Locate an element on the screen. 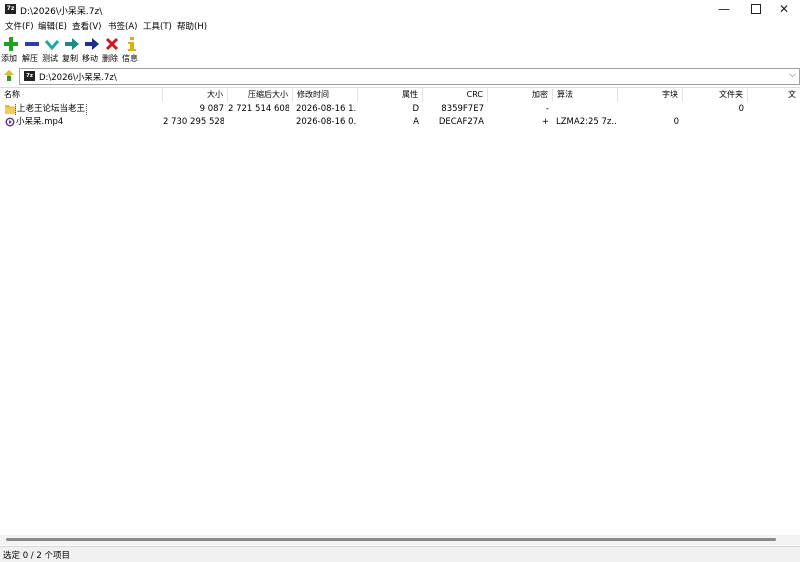 The height and width of the screenshot is (562, 800). title-bar: 7z D:\2026\小呆呆.7z\ — ✕ is located at coordinates (400, 9).